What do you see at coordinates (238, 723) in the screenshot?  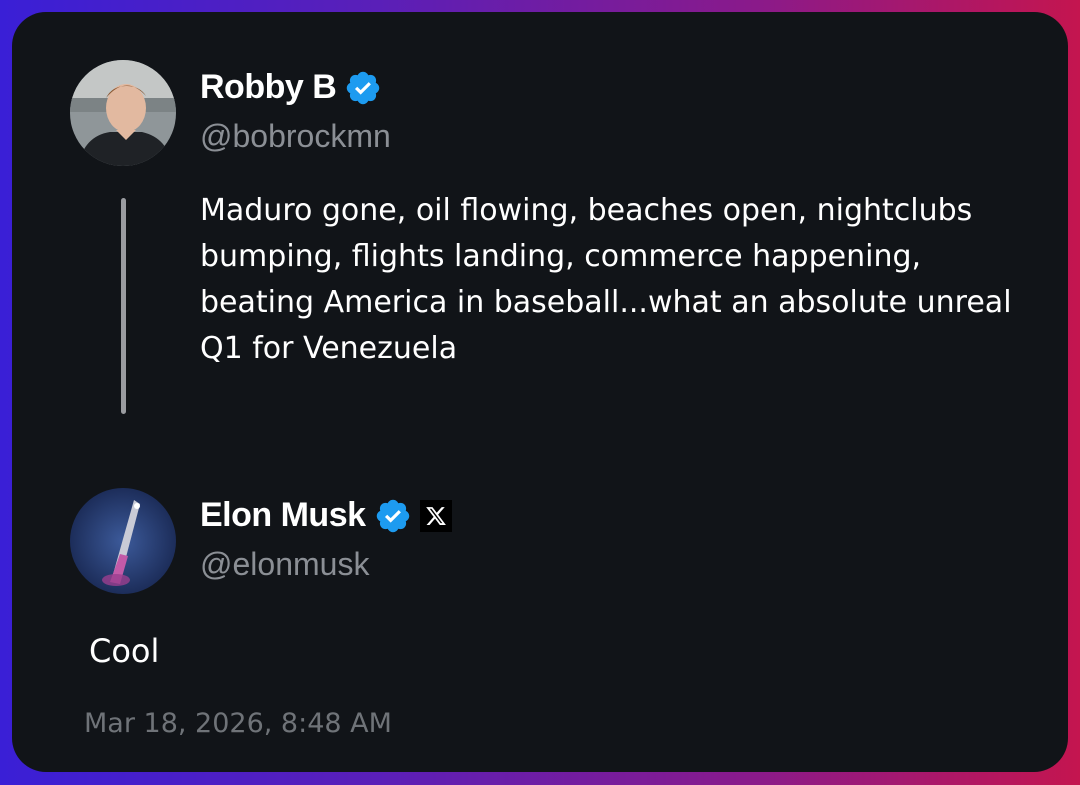 I see `tweet-timestamp: Mar 18, 2026, 8:48 AM` at bounding box center [238, 723].